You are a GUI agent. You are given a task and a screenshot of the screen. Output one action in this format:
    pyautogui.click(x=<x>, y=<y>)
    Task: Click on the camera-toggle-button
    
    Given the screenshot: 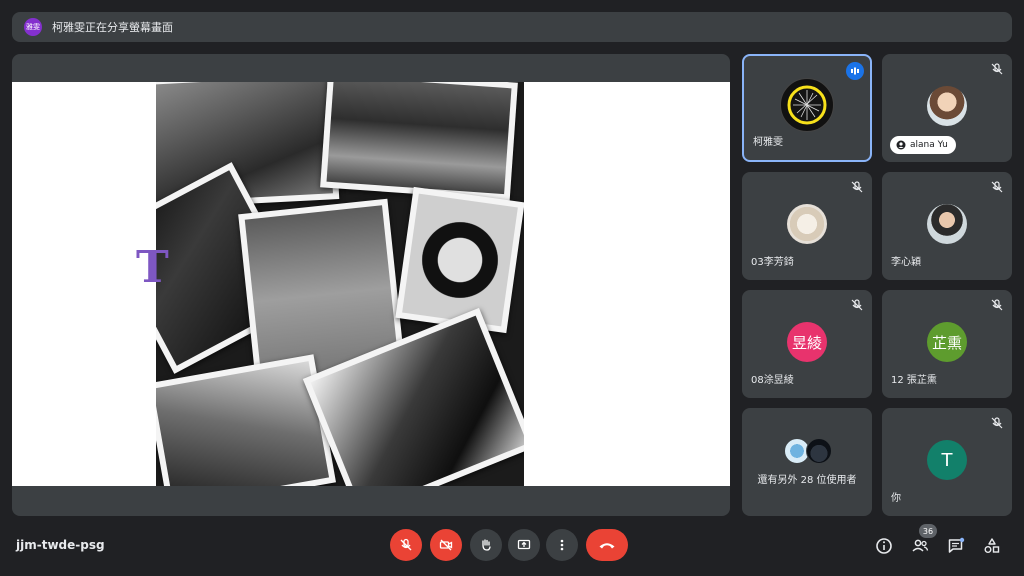 What is the action you would take?
    pyautogui.click(x=446, y=545)
    